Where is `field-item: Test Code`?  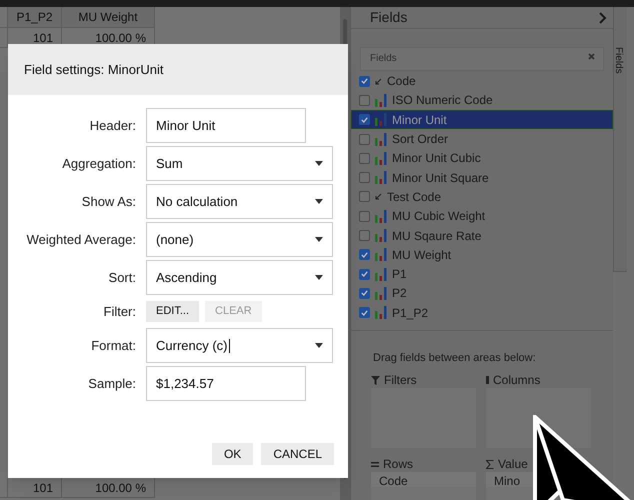
field-item: Test Code is located at coordinates (482, 197).